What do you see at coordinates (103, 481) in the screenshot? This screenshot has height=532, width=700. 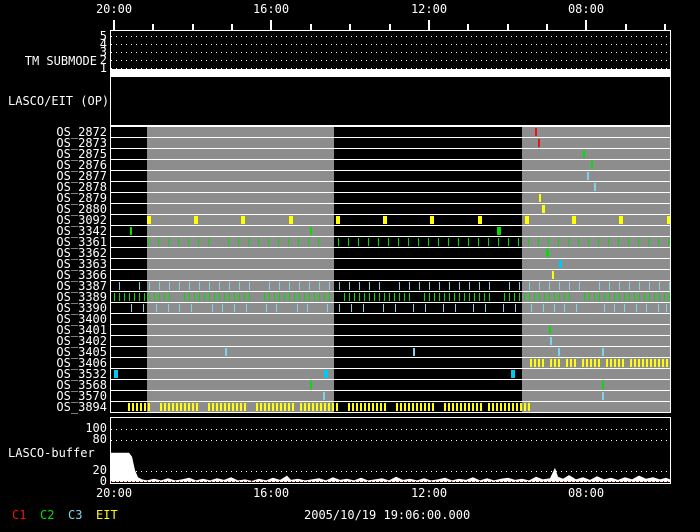 I see `buffer-axis-label: 0` at bounding box center [103, 481].